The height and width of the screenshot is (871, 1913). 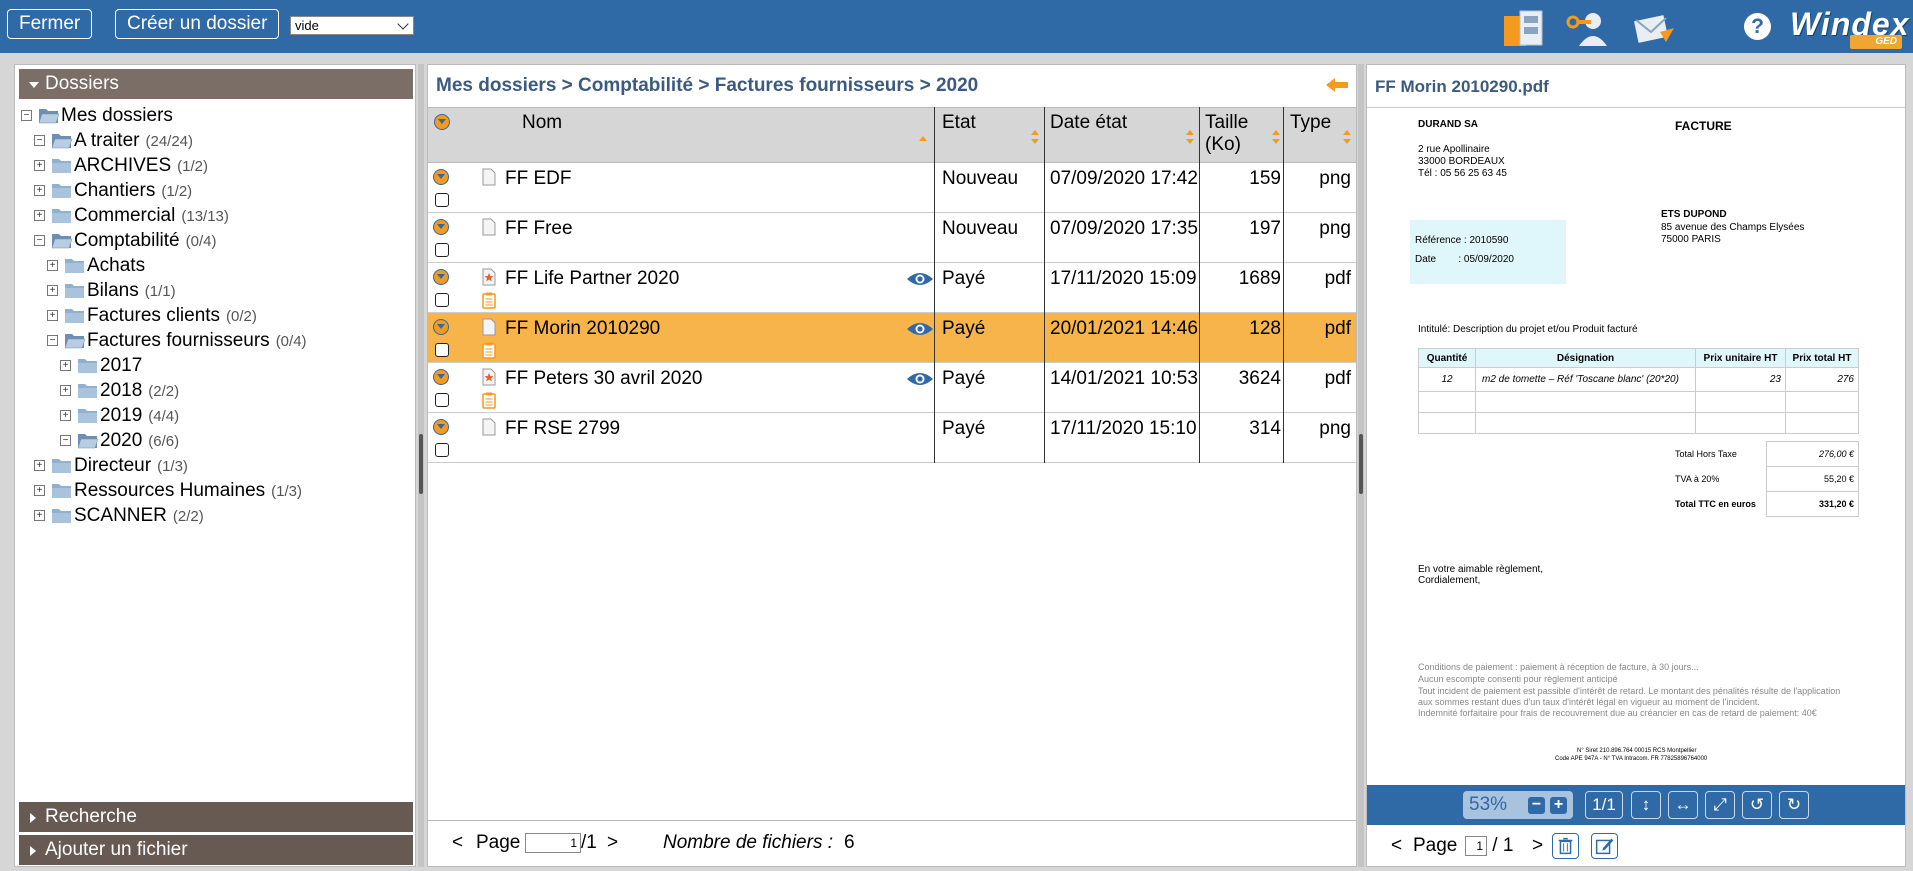 What do you see at coordinates (216, 440) in the screenshot?
I see `tree-node: − 2020 (6/6)` at bounding box center [216, 440].